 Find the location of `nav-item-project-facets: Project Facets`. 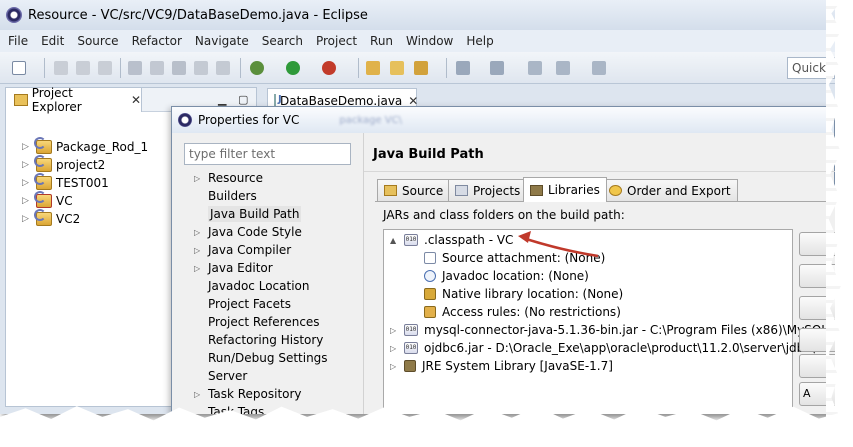

nav-item-project-facets: Project Facets is located at coordinates (242, 304).